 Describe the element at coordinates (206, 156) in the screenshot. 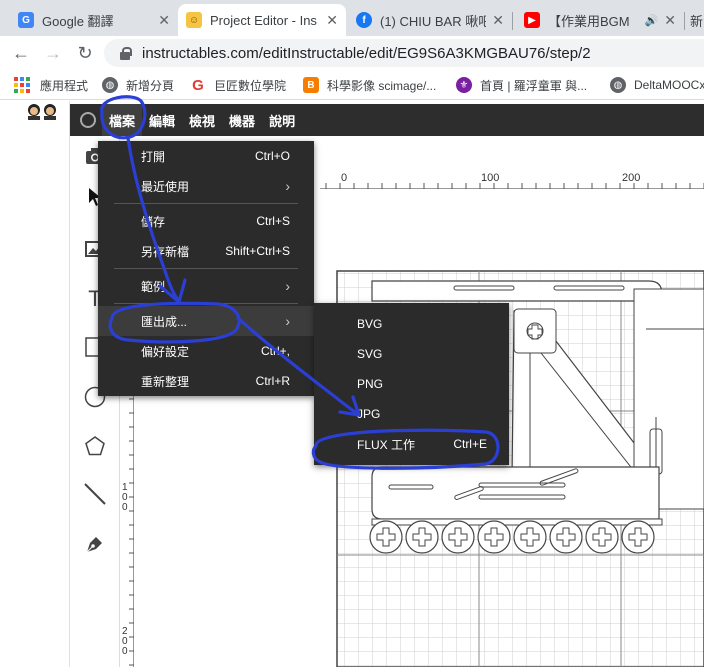

I see `menu-open: 打開 Ctrl+O` at that location.